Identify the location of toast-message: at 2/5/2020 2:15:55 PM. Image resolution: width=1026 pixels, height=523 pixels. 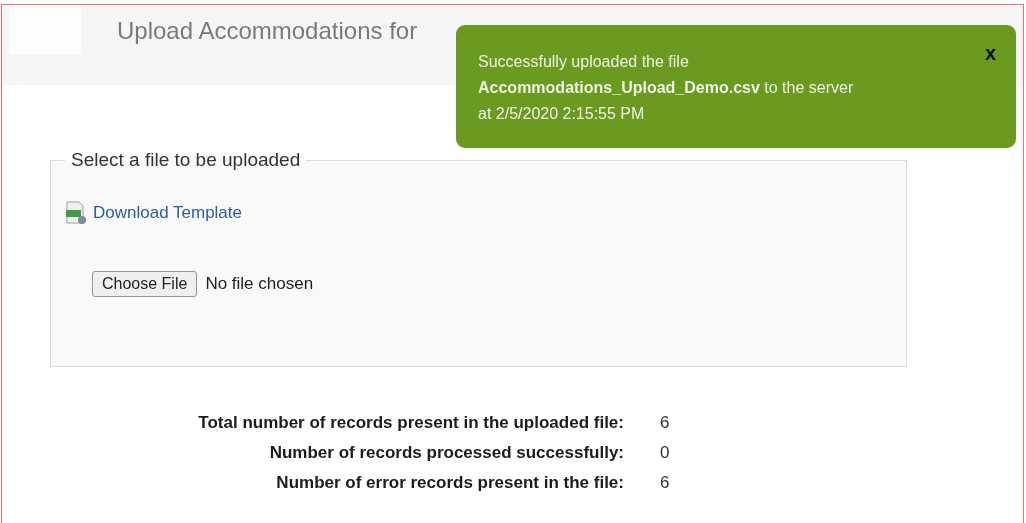
(562, 114).